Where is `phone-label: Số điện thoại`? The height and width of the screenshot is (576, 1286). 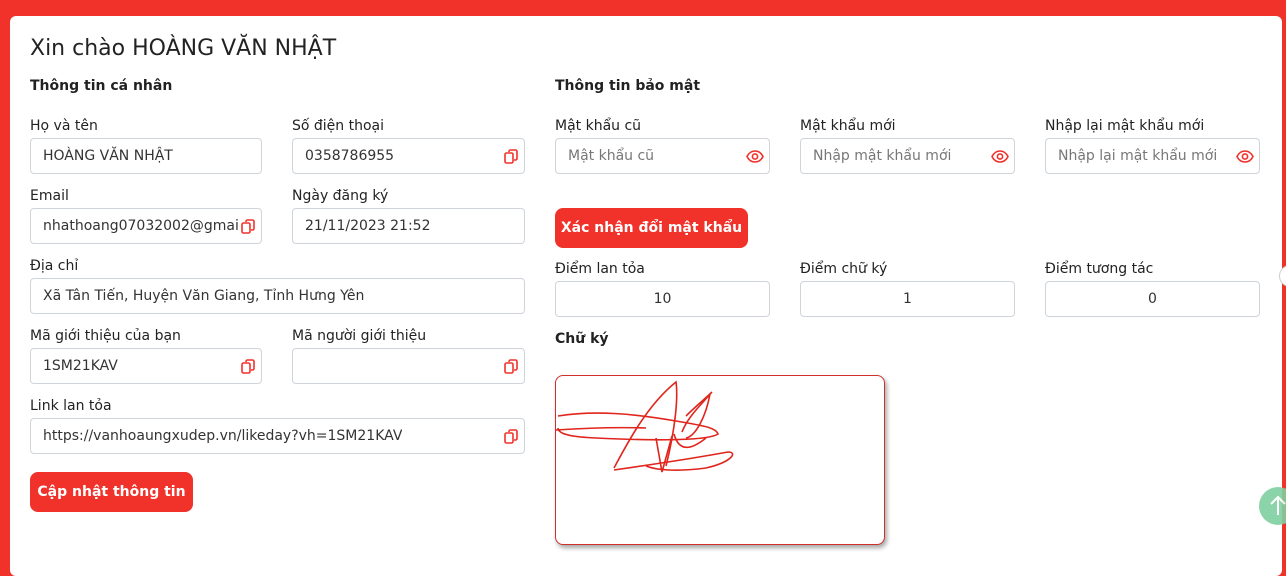 phone-label: Số điện thoại is located at coordinates (338, 126).